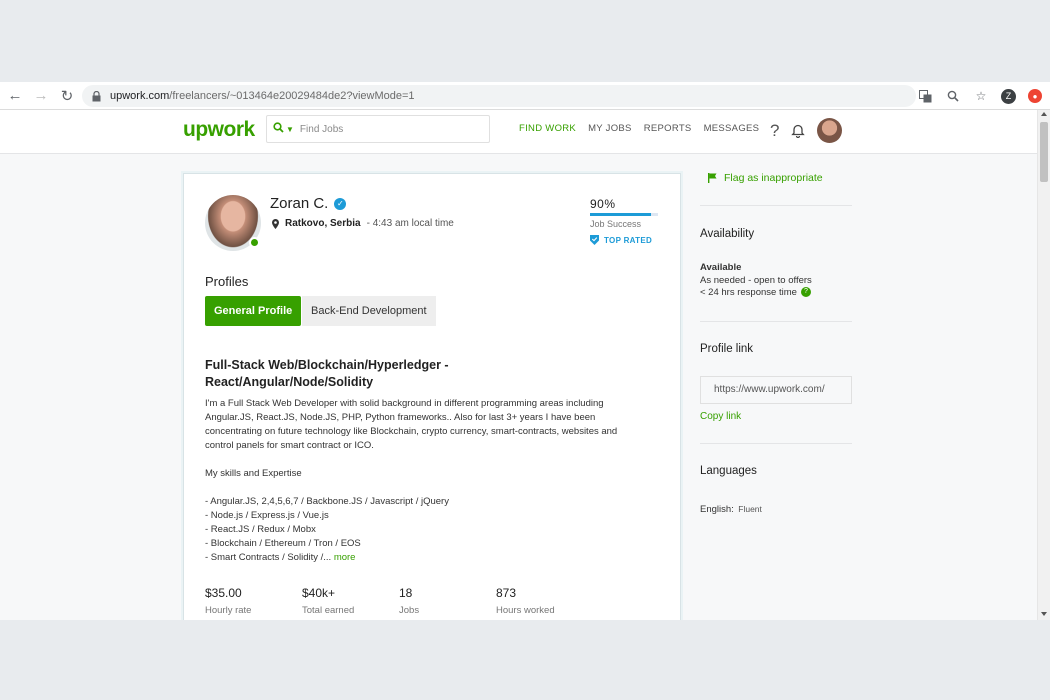 The height and width of the screenshot is (700, 1050). I want to click on user-avatar, so click(830, 130).